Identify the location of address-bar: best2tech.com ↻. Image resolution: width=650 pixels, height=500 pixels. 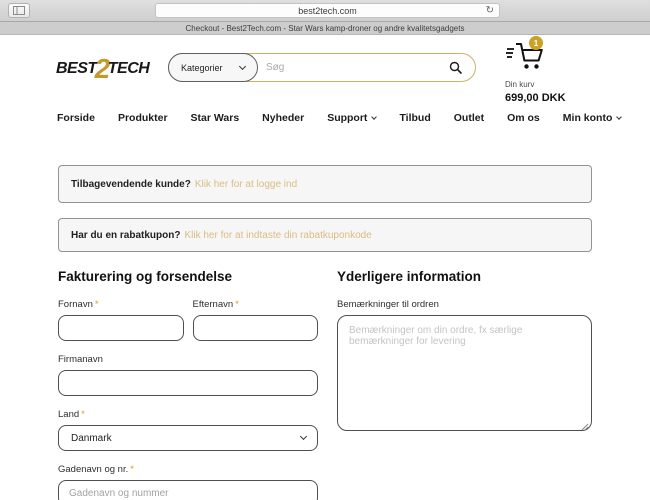
(327, 10).